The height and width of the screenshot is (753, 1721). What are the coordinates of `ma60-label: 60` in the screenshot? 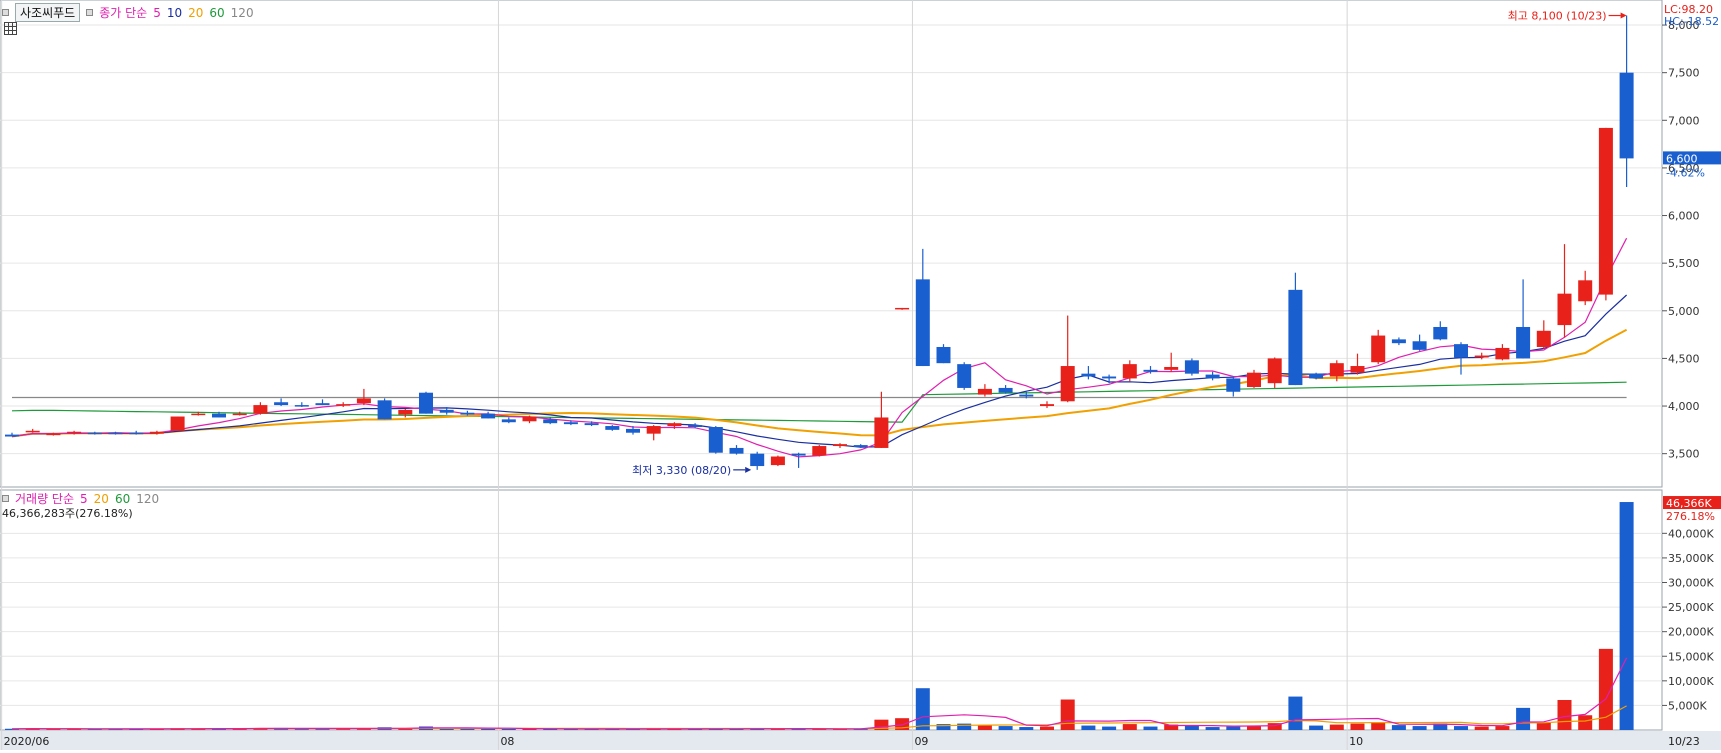 It's located at (216, 13).